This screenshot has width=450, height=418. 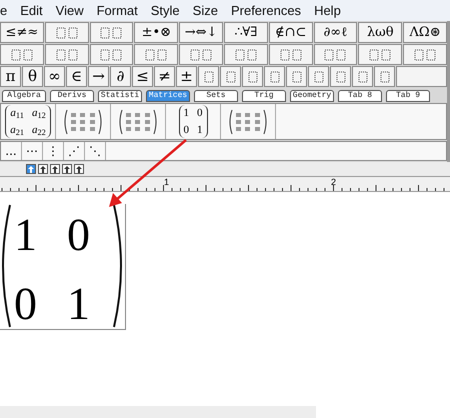 What do you see at coordinates (425, 32) in the screenshot?
I see `symbol-palette-button: ΛΩ⊛` at bounding box center [425, 32].